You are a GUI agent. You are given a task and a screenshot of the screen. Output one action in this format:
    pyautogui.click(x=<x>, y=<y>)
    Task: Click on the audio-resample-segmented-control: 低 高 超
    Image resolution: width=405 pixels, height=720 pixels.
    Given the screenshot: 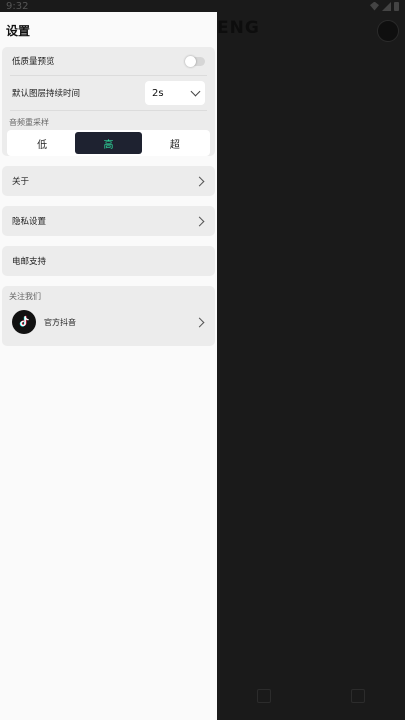 What is the action you would take?
    pyautogui.click(x=108, y=143)
    